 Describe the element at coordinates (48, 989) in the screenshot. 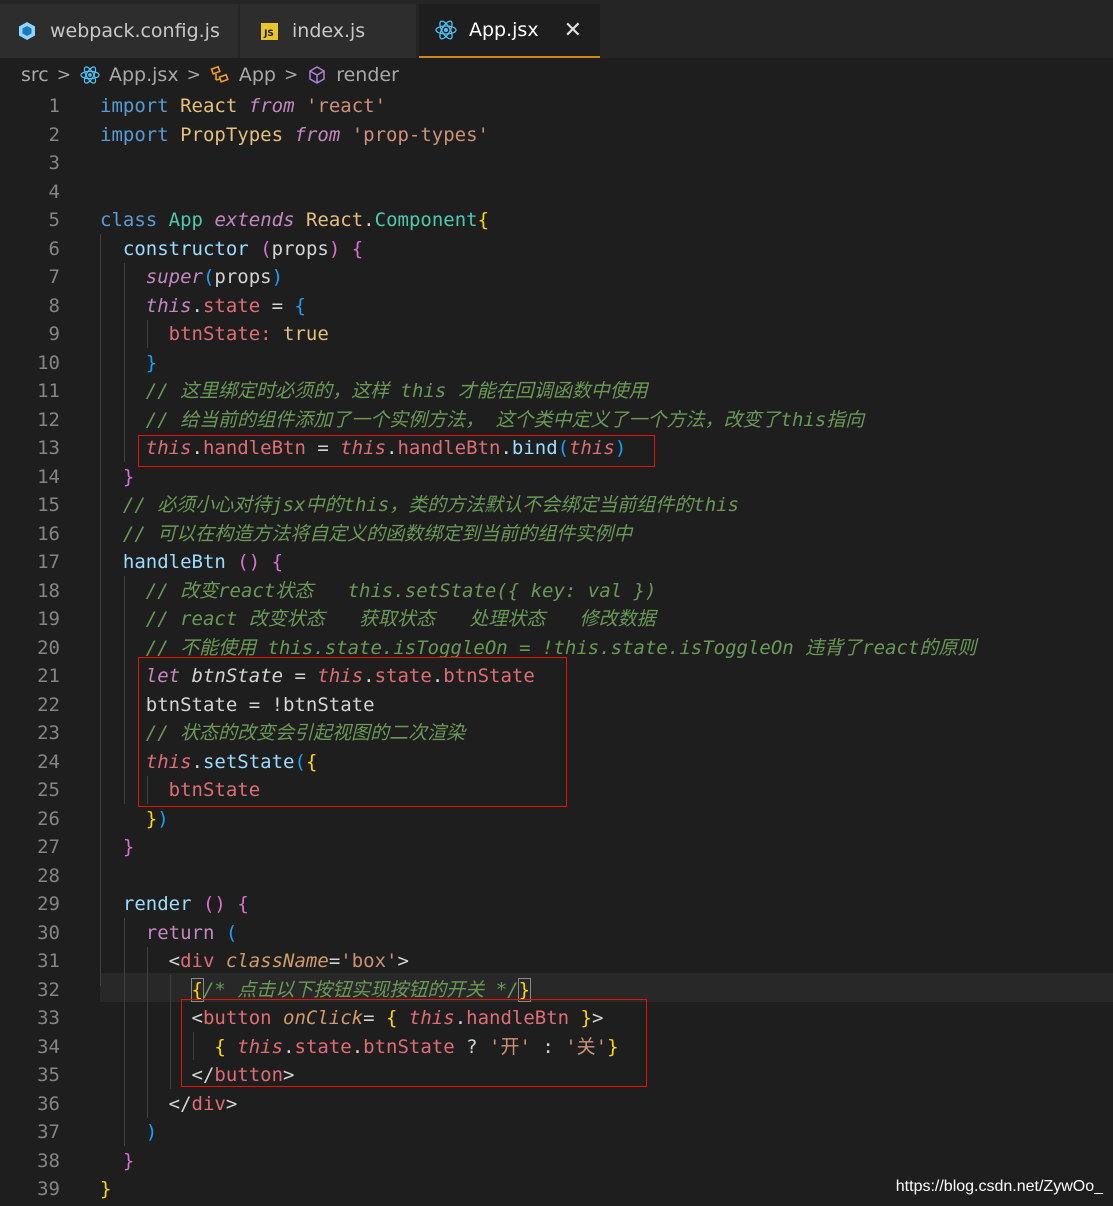

I see `line-number: 32` at that location.